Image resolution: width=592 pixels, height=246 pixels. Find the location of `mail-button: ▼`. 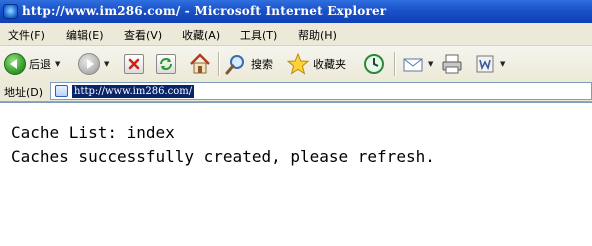

mail-button: ▼ is located at coordinates (417, 64).